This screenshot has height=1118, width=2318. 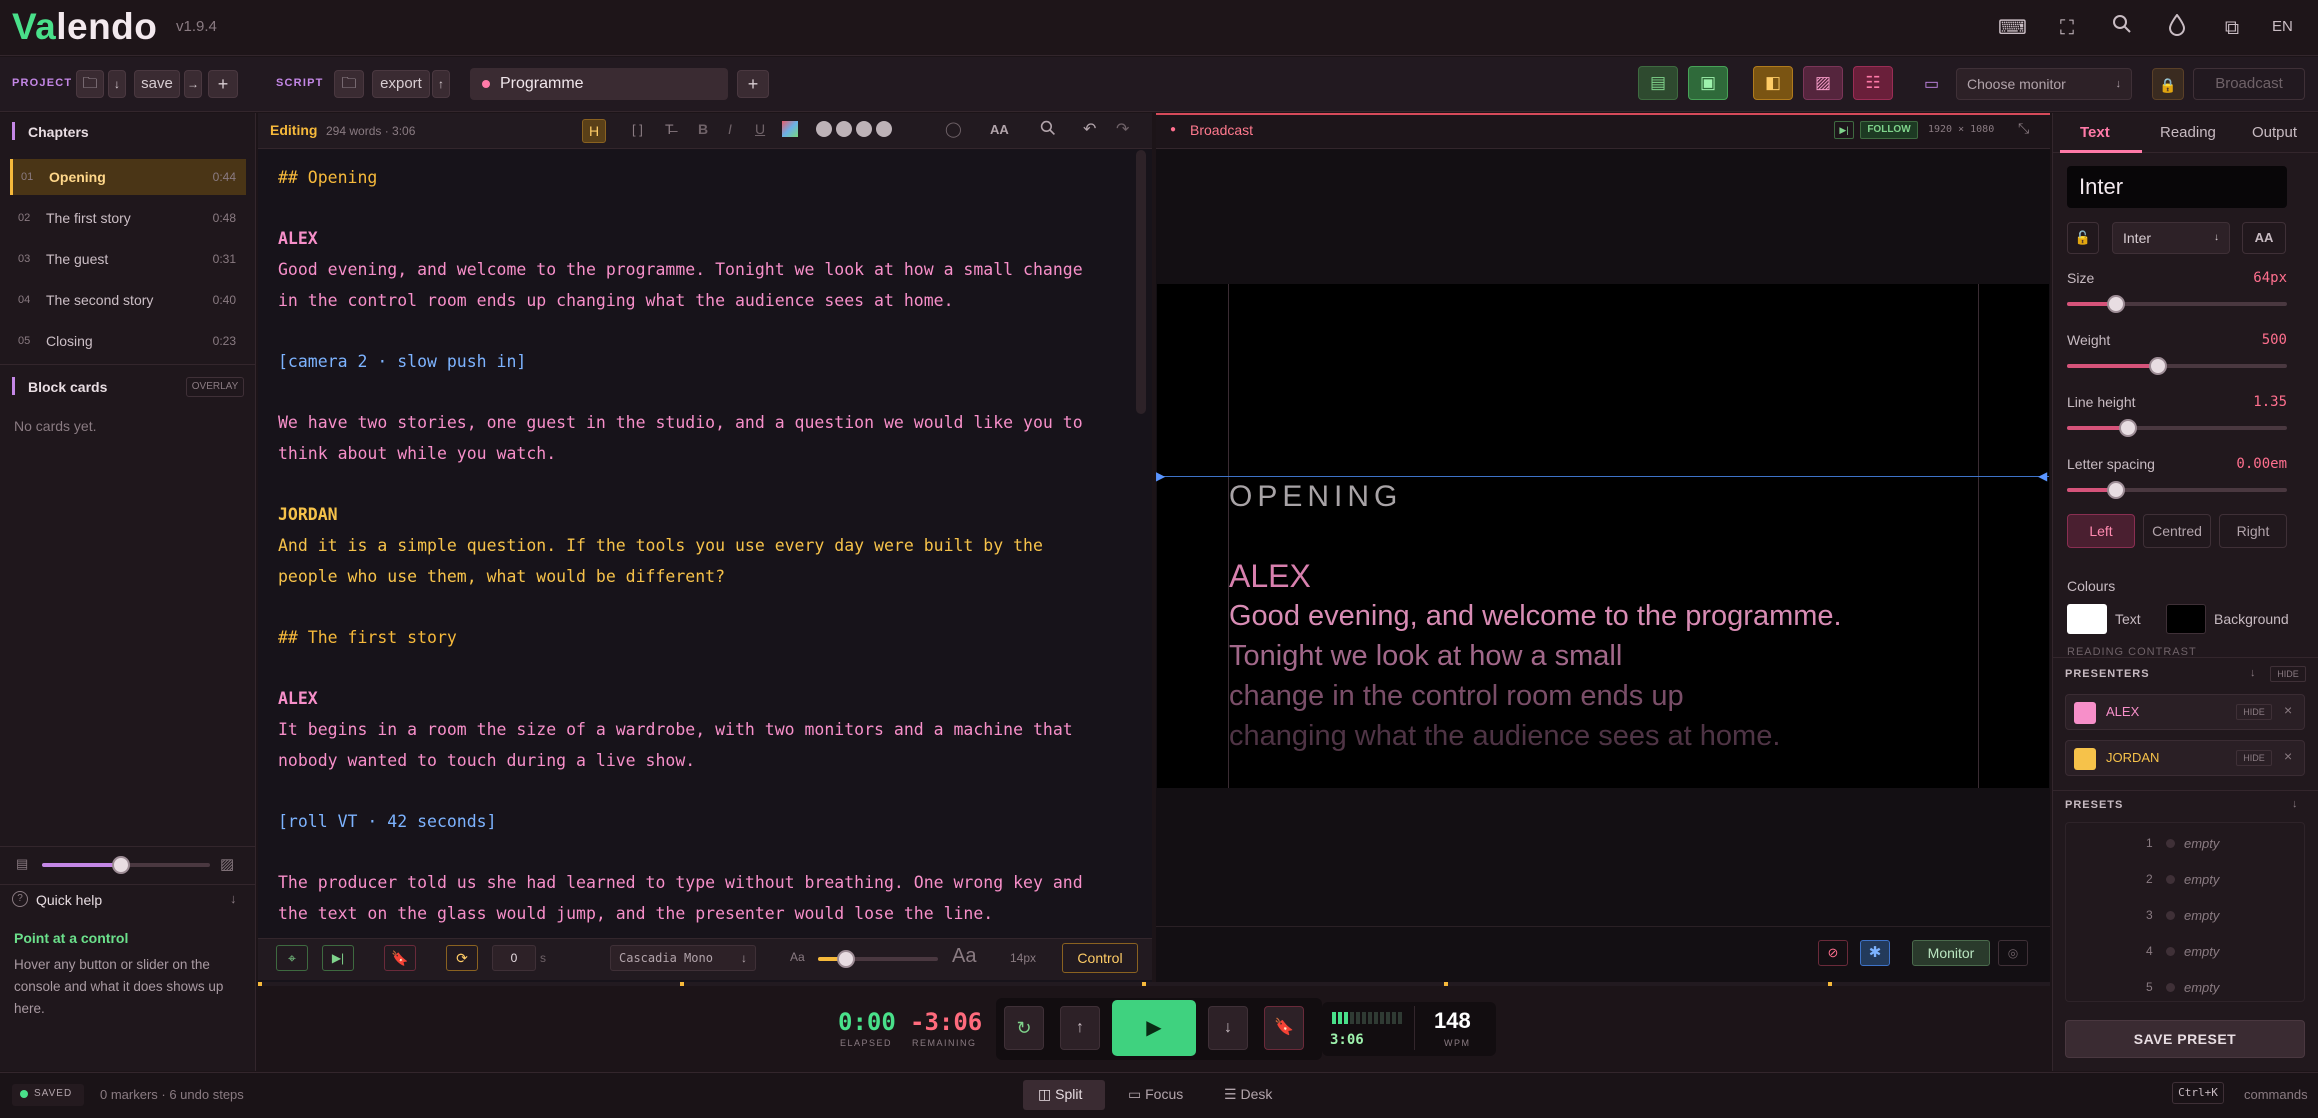 I want to click on play-button: ▶, so click(x=1154, y=1028).